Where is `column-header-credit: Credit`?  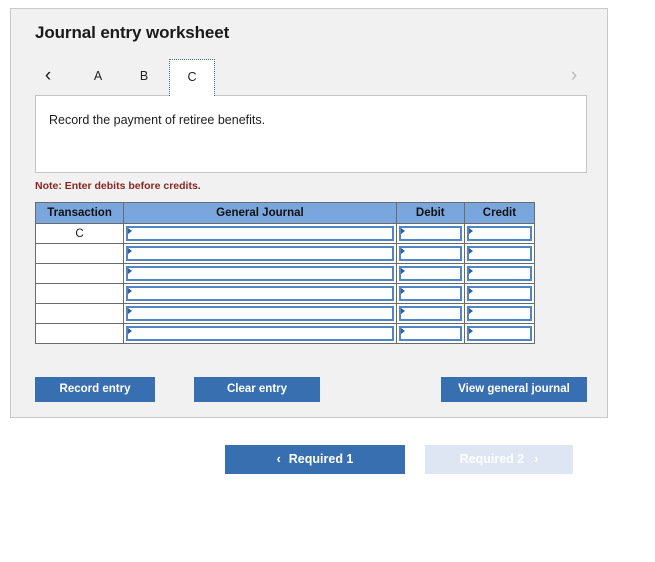
column-header-credit: Credit is located at coordinates (499, 213).